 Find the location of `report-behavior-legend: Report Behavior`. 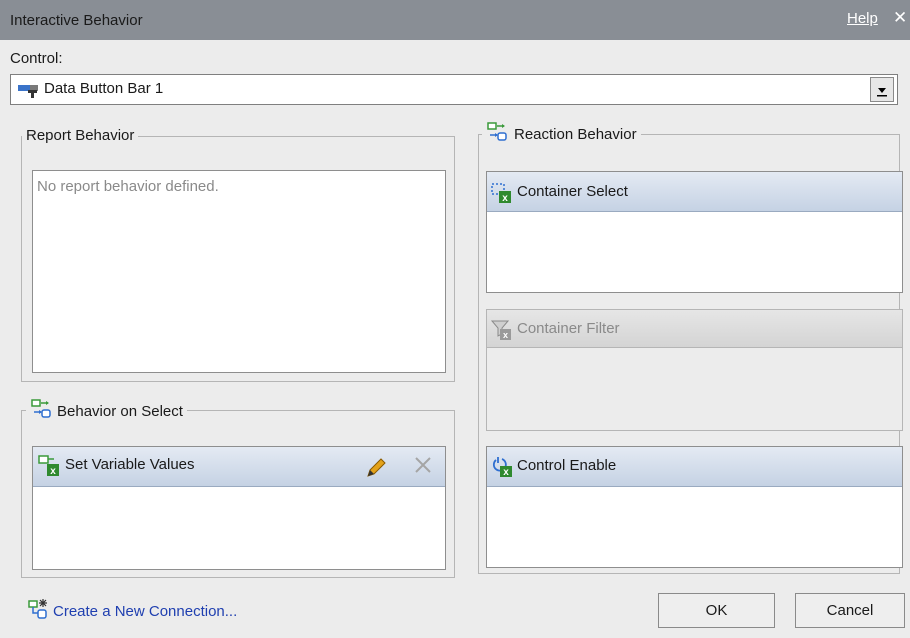

report-behavior-legend: Report Behavior is located at coordinates (80, 135).